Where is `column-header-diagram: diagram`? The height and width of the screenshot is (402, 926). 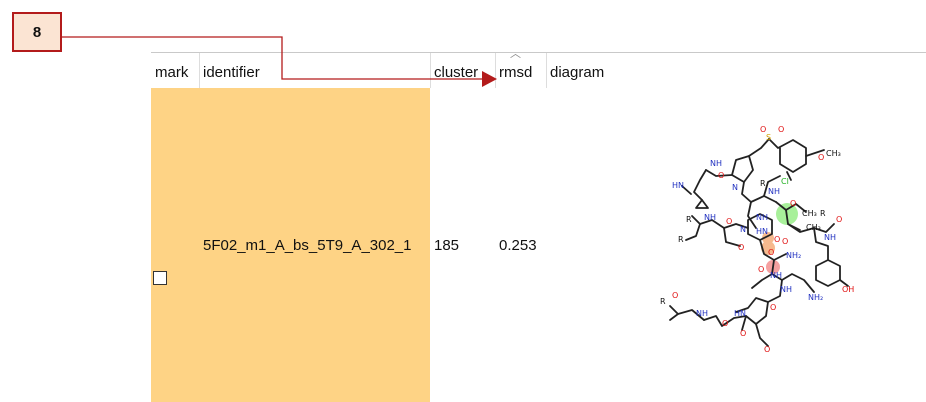 column-header-diagram: diagram is located at coordinates (736, 70).